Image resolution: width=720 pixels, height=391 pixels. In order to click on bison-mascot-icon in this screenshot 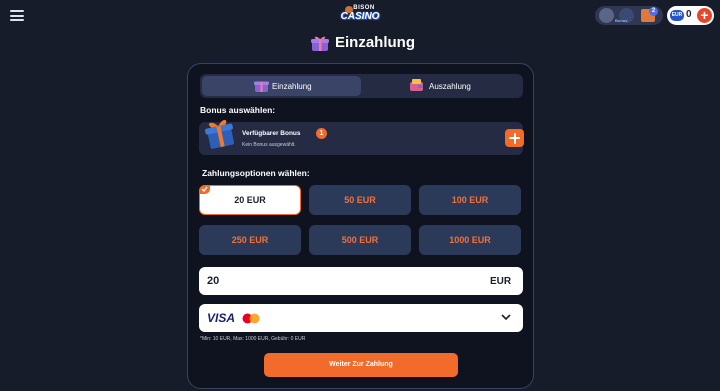, I will do `click(349, 9)`.